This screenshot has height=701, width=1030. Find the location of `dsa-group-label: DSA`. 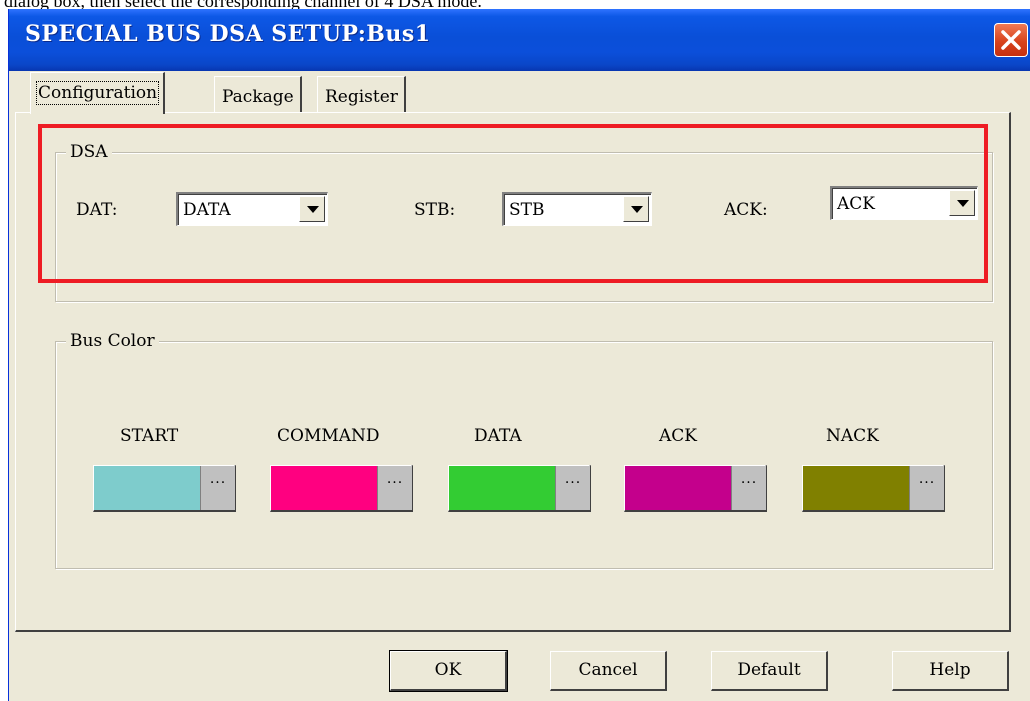

dsa-group-label: DSA is located at coordinates (89, 152).